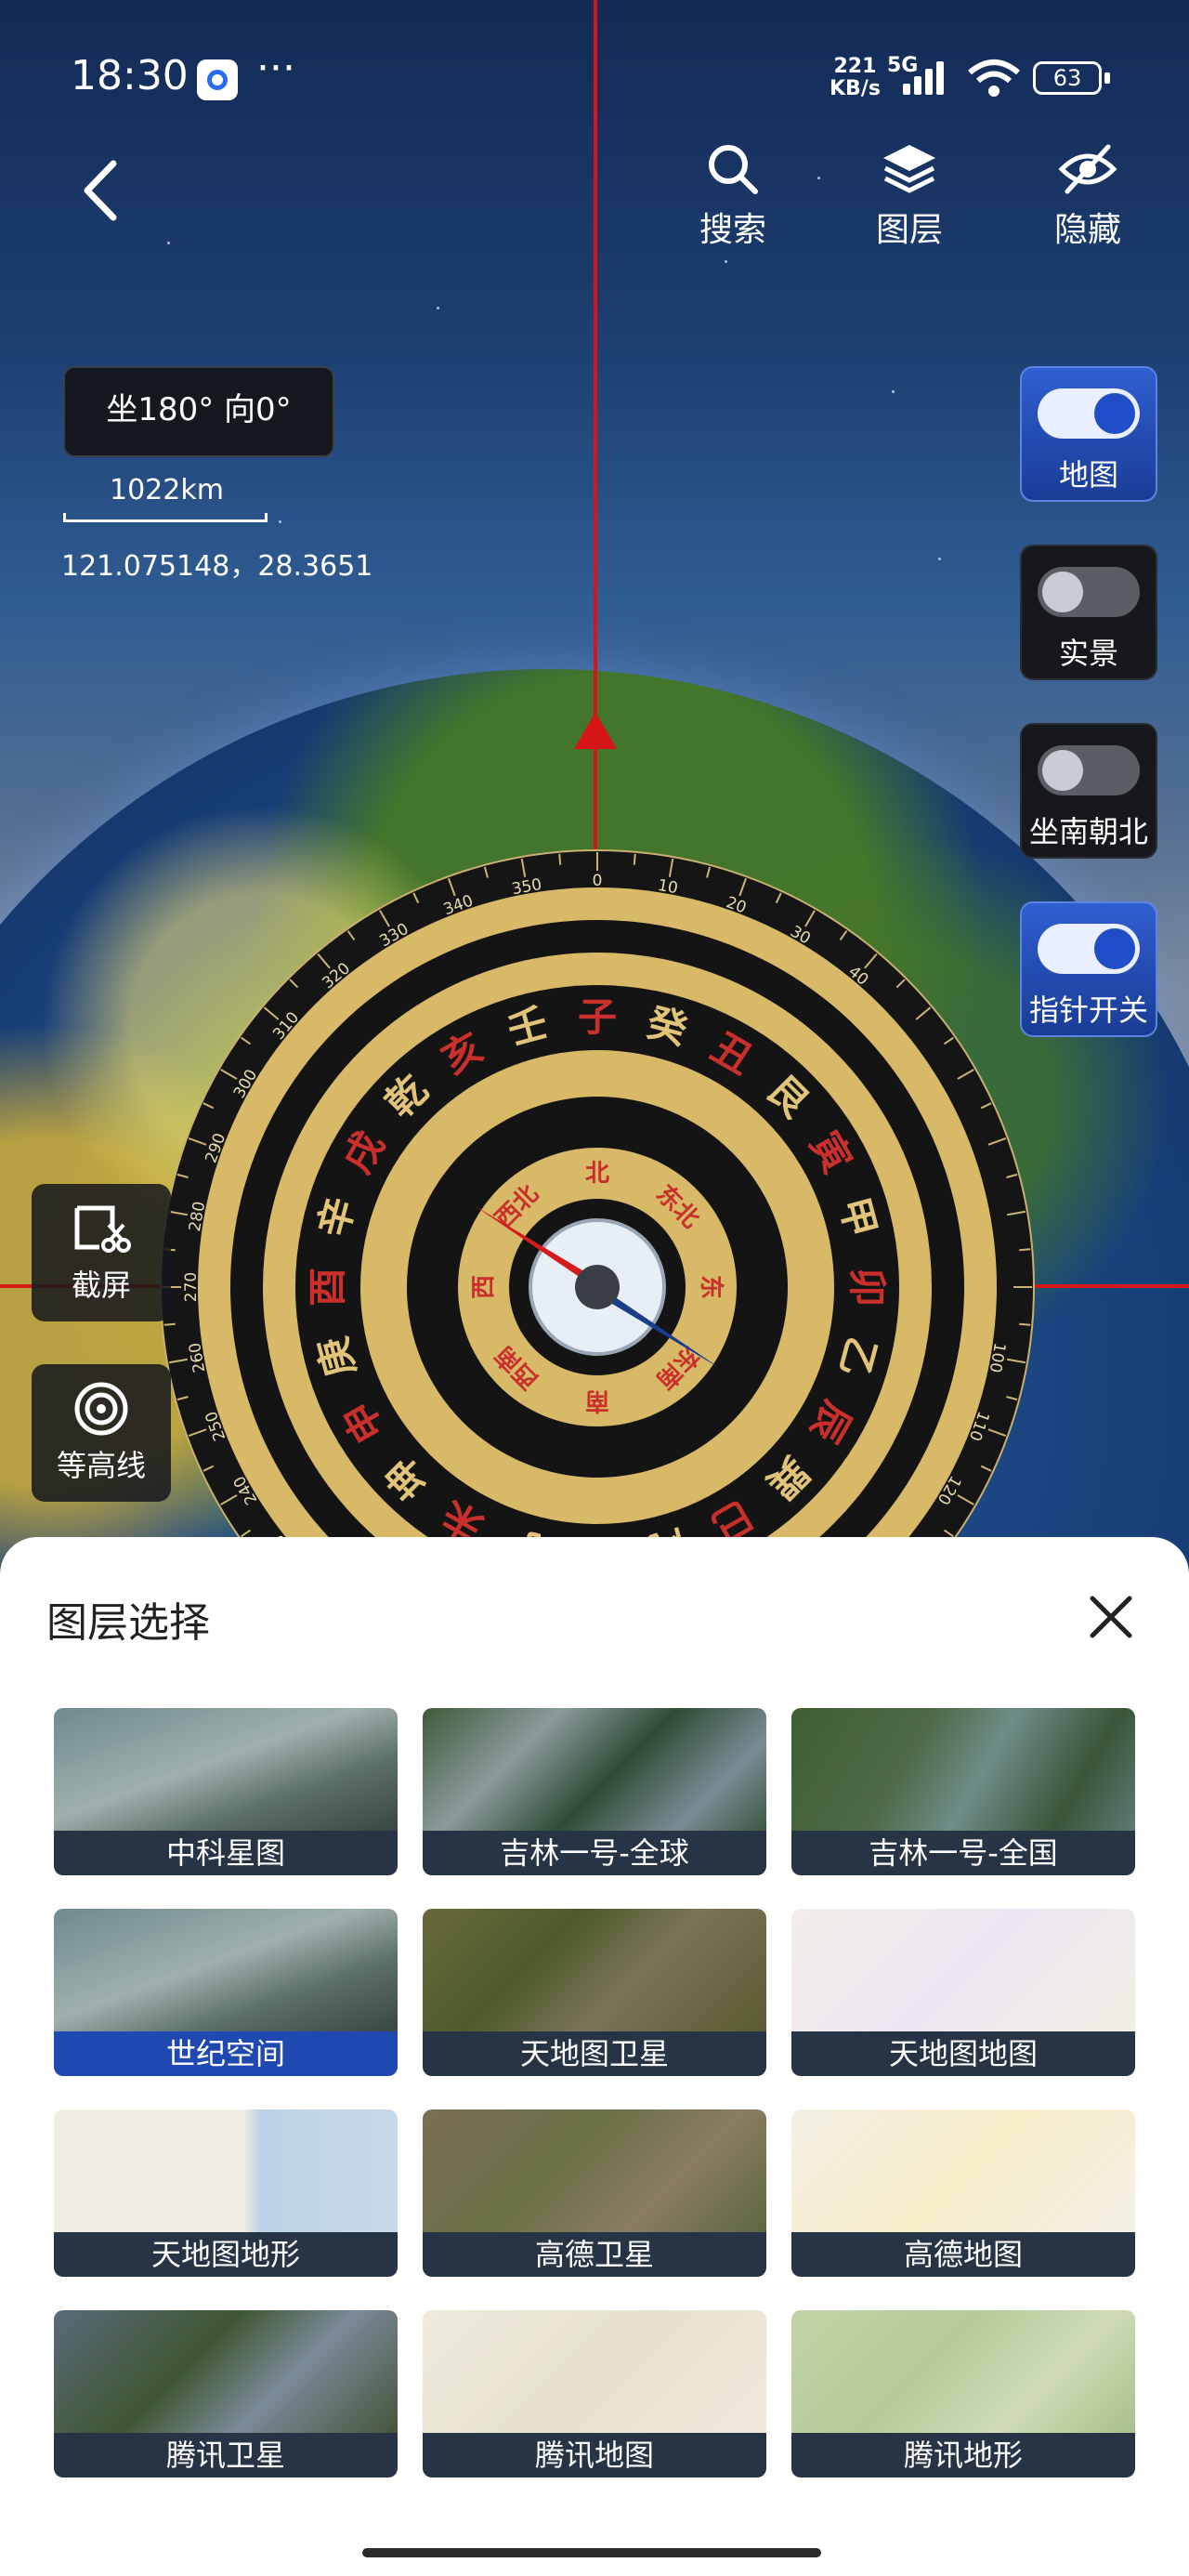 This screenshot has height=2576, width=1189. I want to click on layer-label: 世纪空间, so click(226, 2053).